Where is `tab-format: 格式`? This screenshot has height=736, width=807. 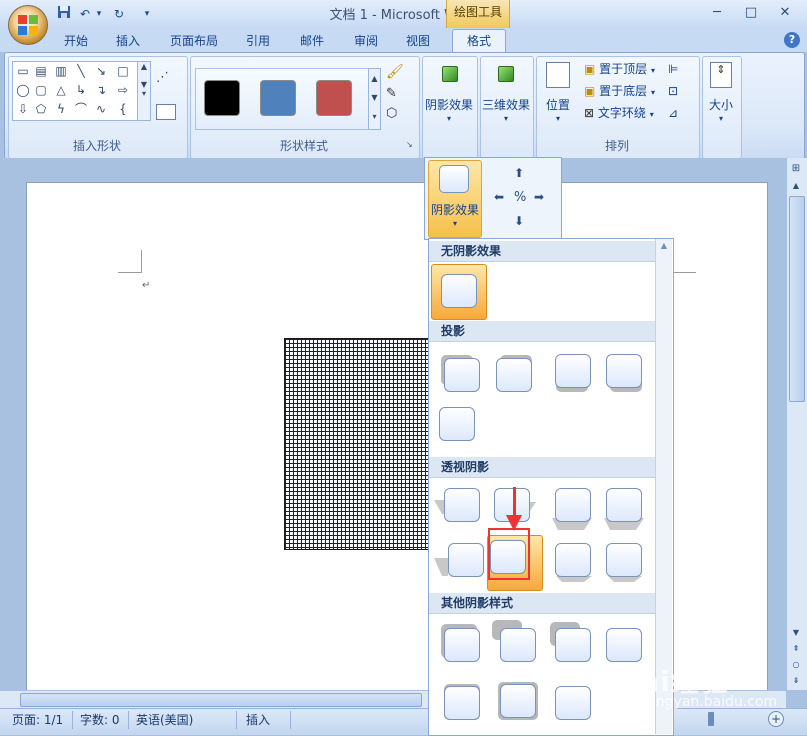 tab-format: 格式 is located at coordinates (479, 41).